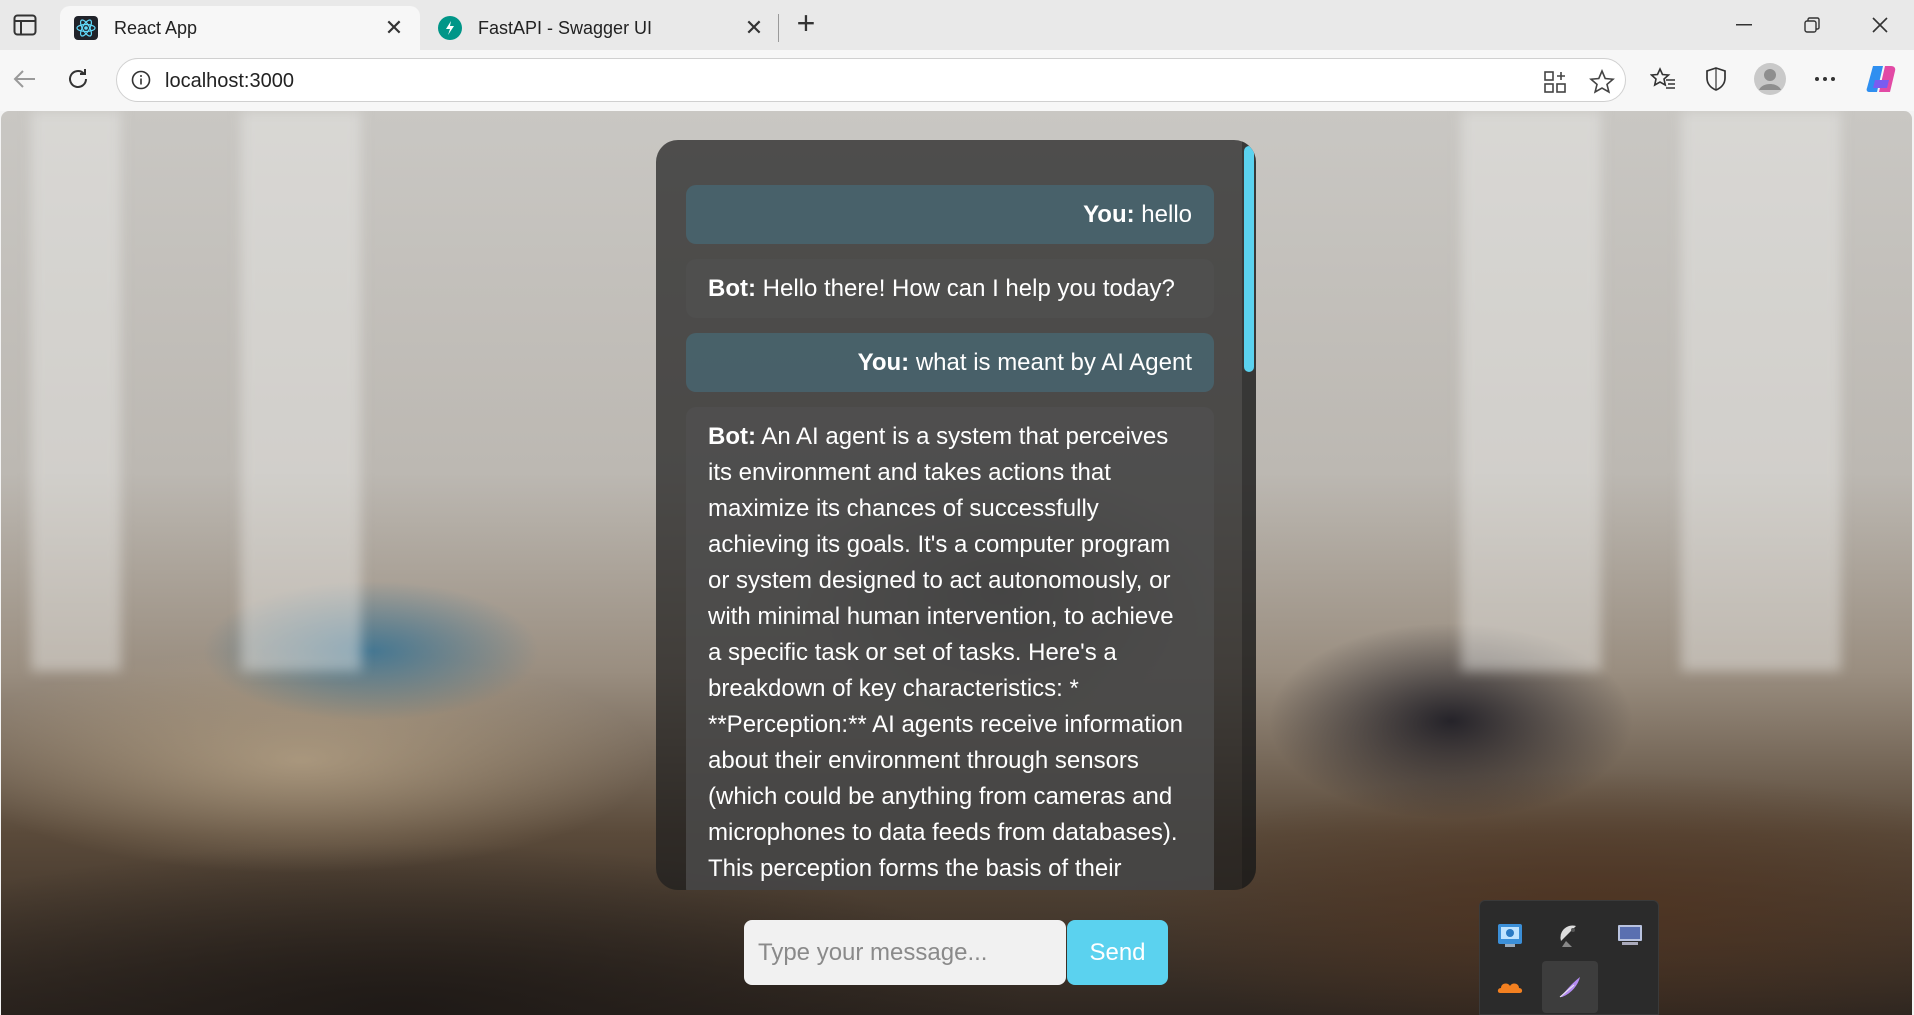  Describe the element at coordinates (778, 28) in the screenshot. I see `tab-divider` at that location.